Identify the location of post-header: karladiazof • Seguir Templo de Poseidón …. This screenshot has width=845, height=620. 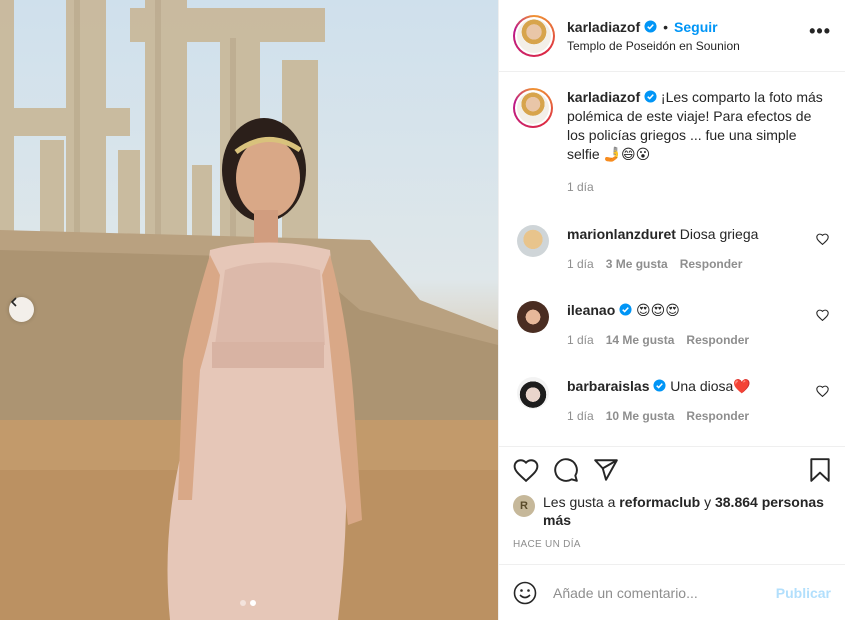
(672, 36).